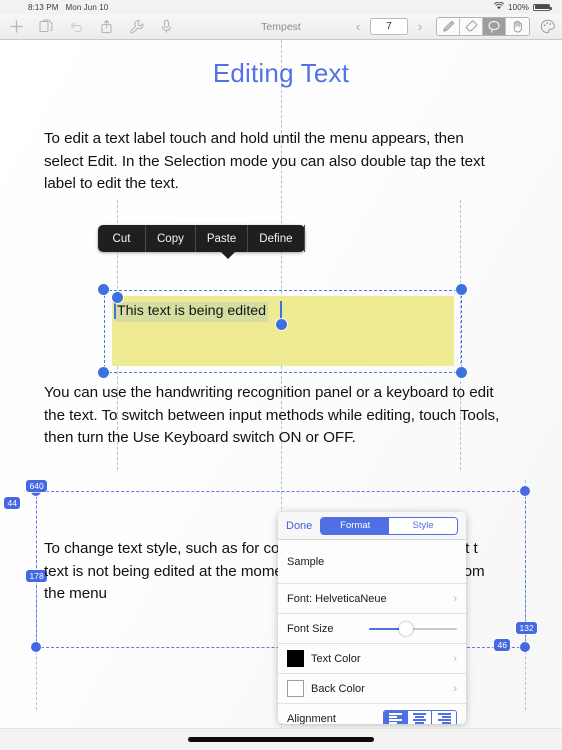 The image size is (562, 750). Describe the element at coordinates (87, 7) in the screenshot. I see `status-date: Mon Jun 10` at that location.